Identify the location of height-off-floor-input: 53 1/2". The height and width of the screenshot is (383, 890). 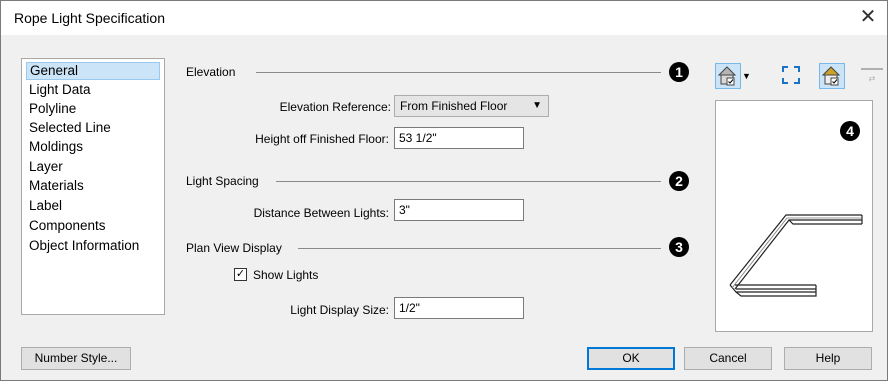
(459, 138).